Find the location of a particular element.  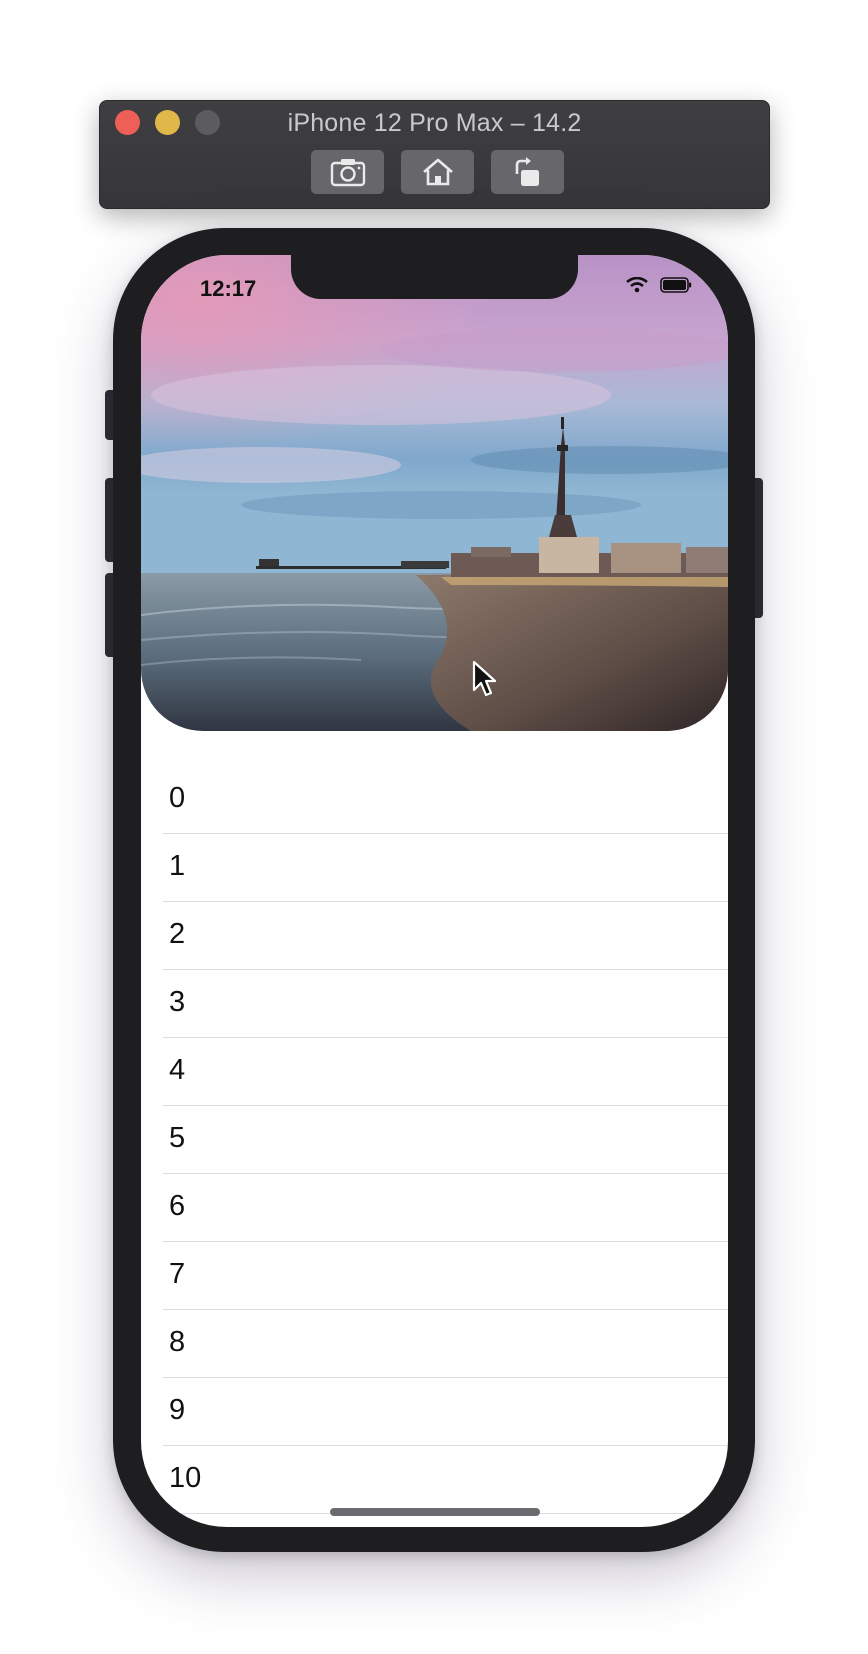

list-item: 9 is located at coordinates (434, 1412).